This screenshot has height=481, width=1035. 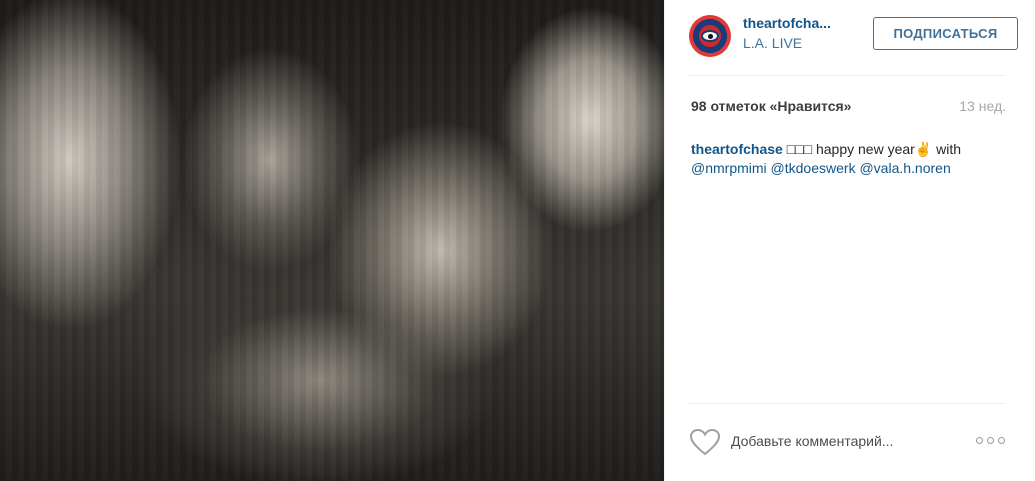 I want to click on mention-link: @tkdoeswerk, so click(x=813, y=168).